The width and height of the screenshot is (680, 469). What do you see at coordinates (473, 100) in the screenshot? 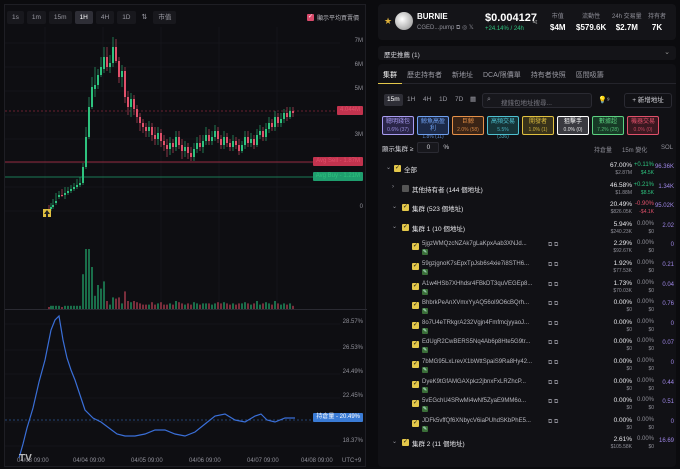
I see `calendar-icon: ▦` at bounding box center [473, 100].